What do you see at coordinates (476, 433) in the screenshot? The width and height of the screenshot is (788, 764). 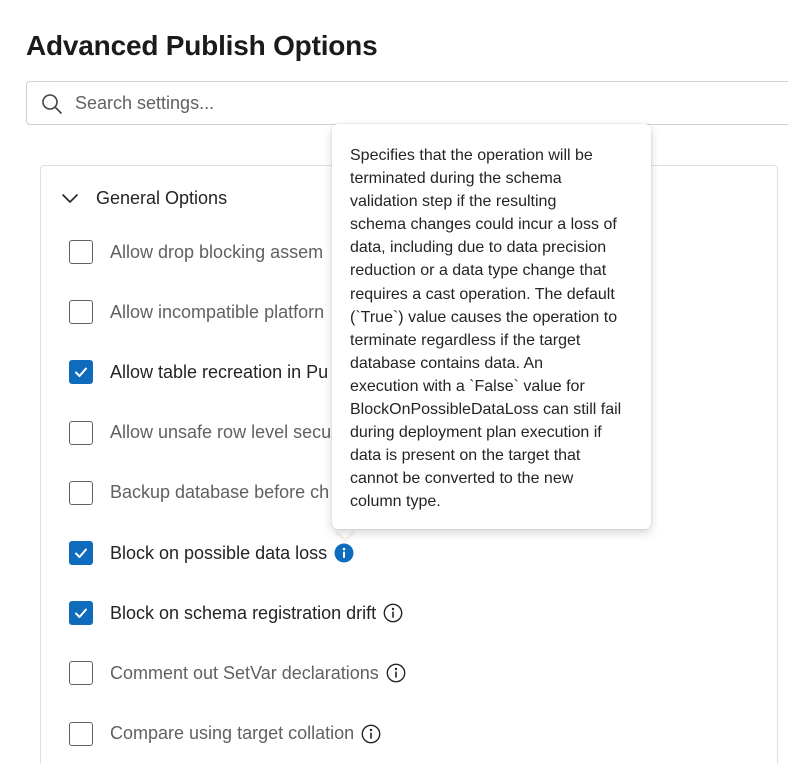 I see `tooltip-line: during deployment plan execution if` at bounding box center [476, 433].